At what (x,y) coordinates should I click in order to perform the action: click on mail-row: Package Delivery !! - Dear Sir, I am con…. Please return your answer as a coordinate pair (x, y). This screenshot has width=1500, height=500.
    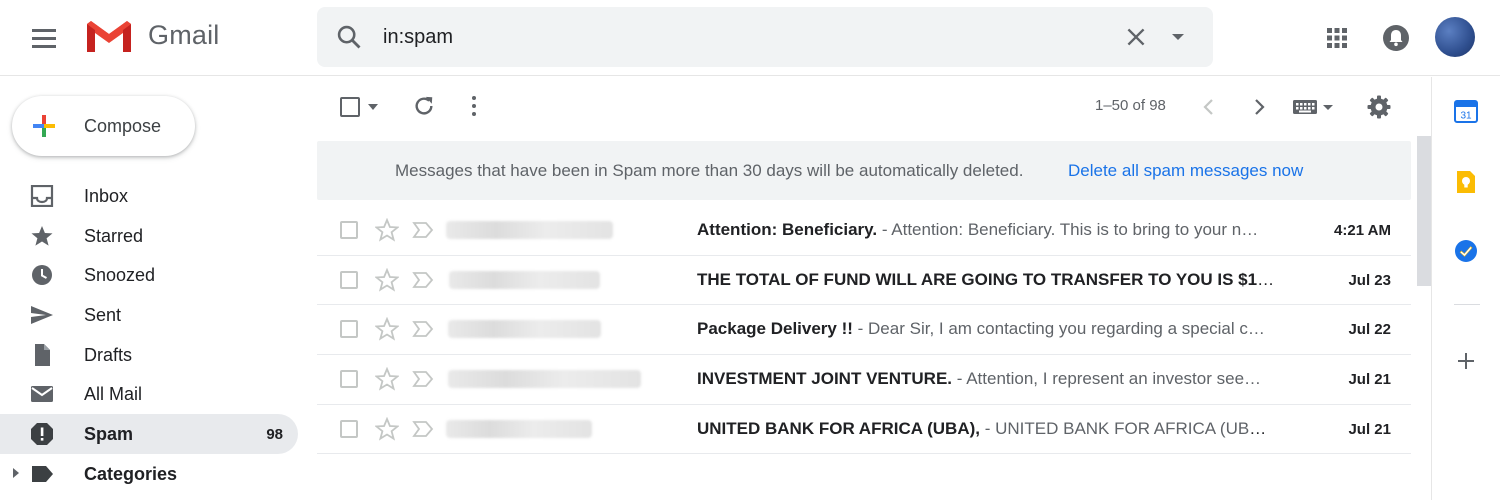
    Looking at the image, I should click on (864, 330).